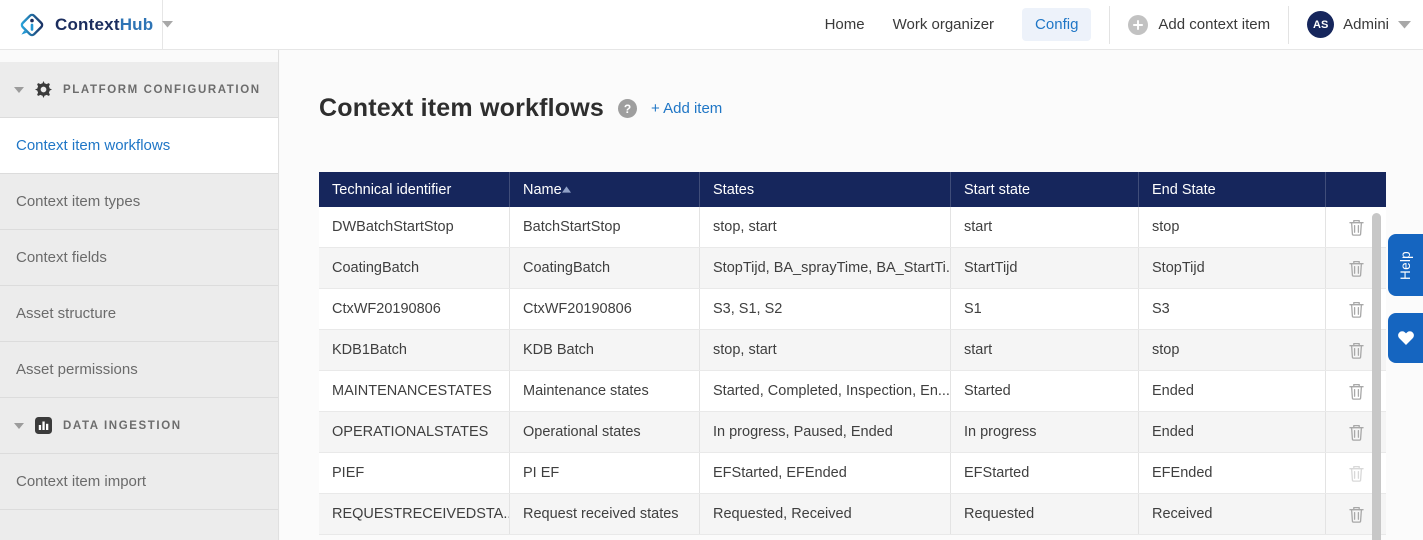 The width and height of the screenshot is (1423, 540). Describe the element at coordinates (604, 268) in the screenshot. I see `cell-name: CoatingBatch` at that location.